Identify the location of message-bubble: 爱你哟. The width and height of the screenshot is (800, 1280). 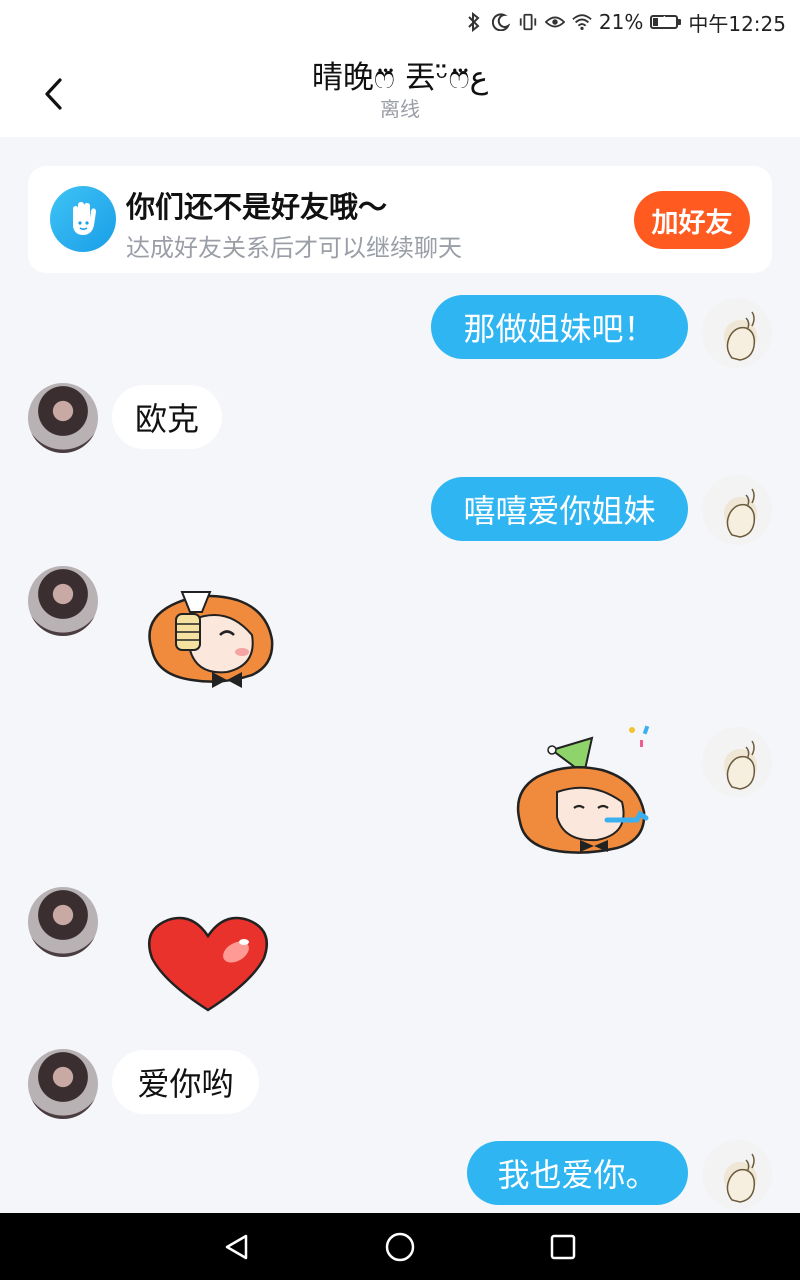
(185, 1082).